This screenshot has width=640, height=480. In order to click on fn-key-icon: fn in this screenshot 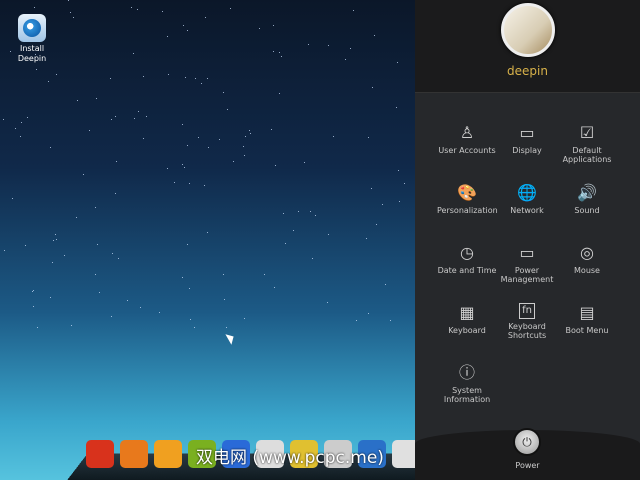, I will do `click(527, 311)`.